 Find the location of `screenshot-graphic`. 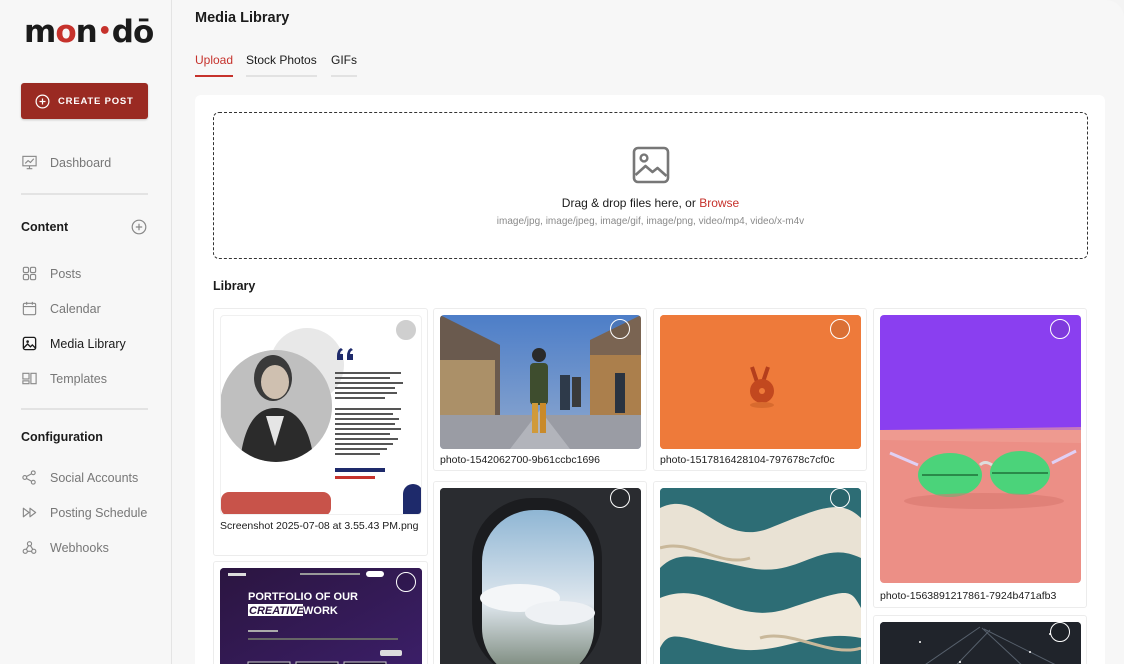

screenshot-graphic is located at coordinates (321, 421).